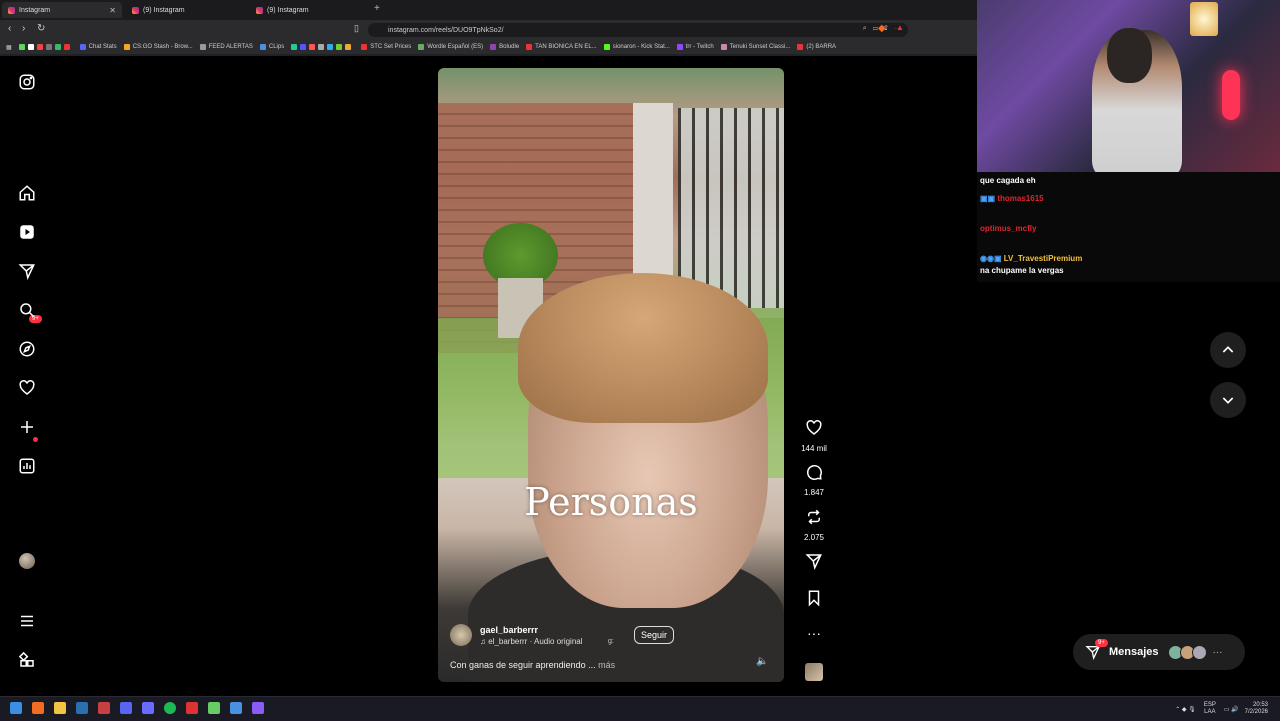  I want to click on home-icon, so click(27, 193).